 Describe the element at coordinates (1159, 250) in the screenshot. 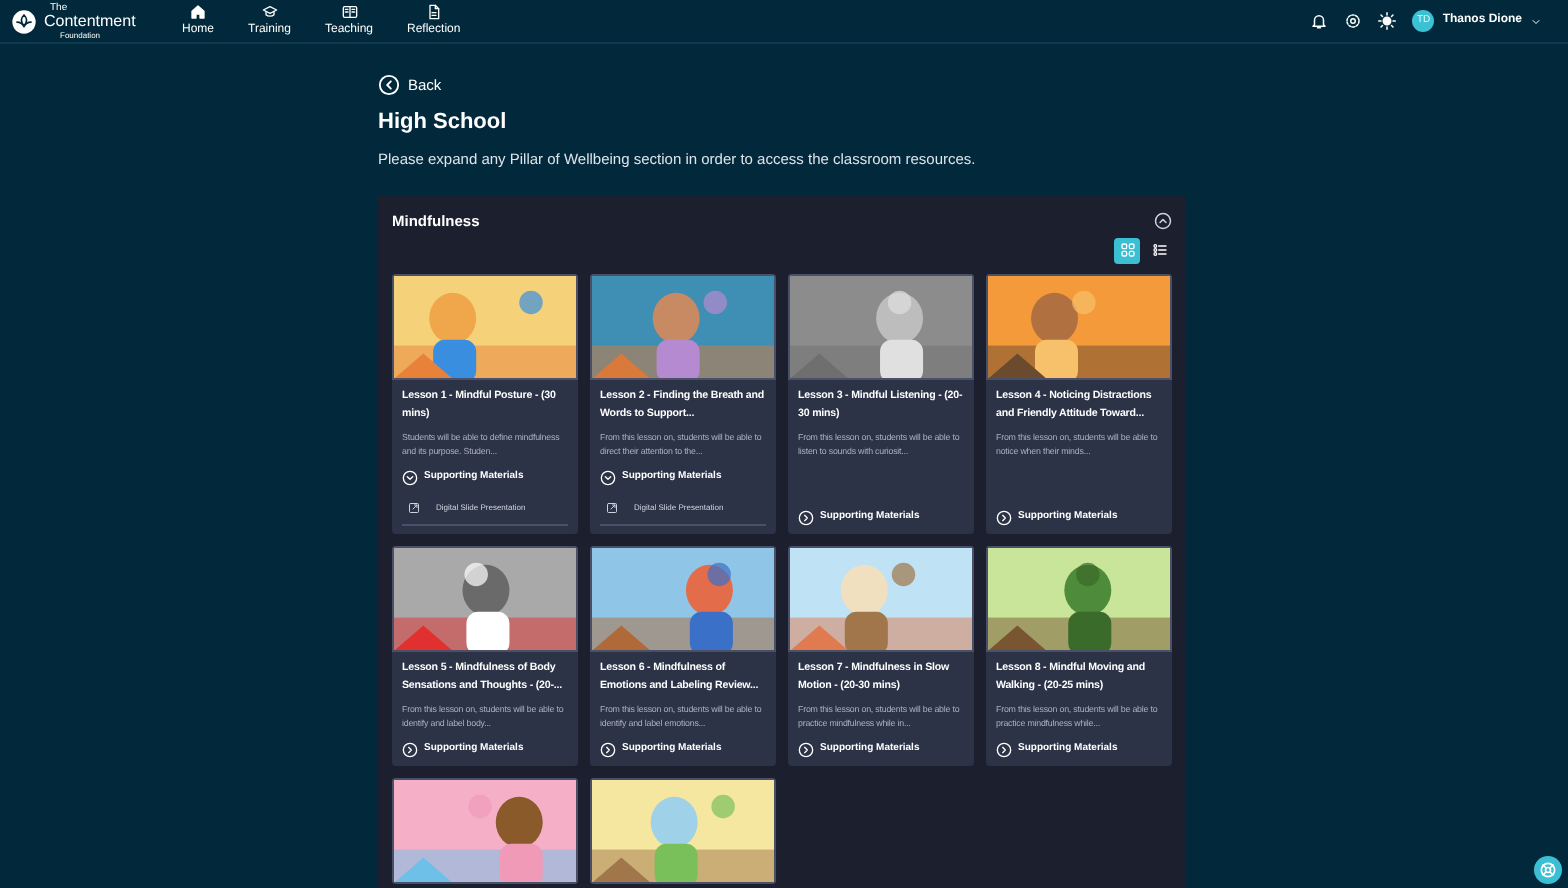

I see `filter-list-icon` at that location.